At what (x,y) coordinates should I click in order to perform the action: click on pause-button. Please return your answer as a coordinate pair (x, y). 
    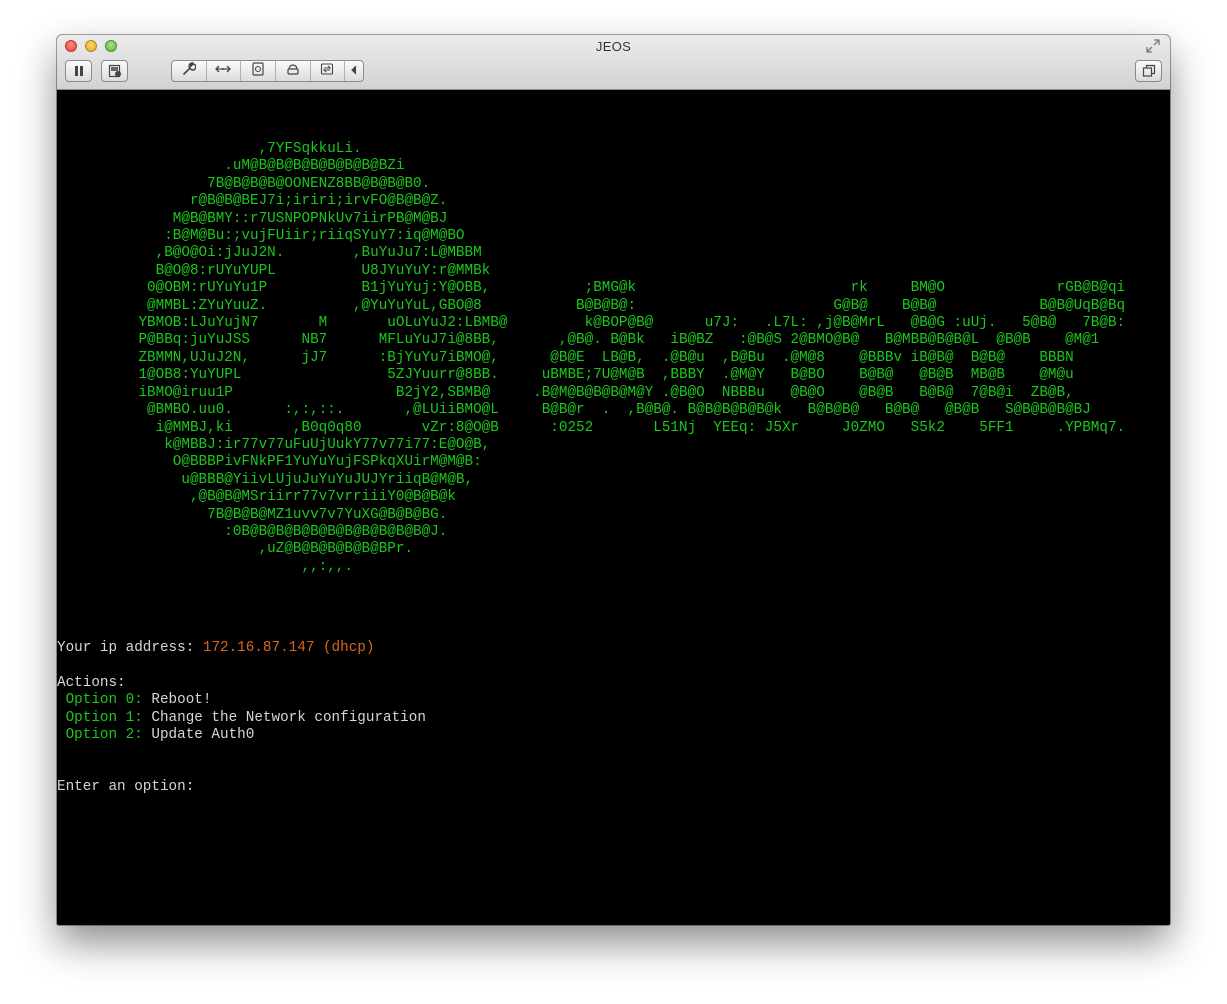
    Looking at the image, I should click on (78, 71).